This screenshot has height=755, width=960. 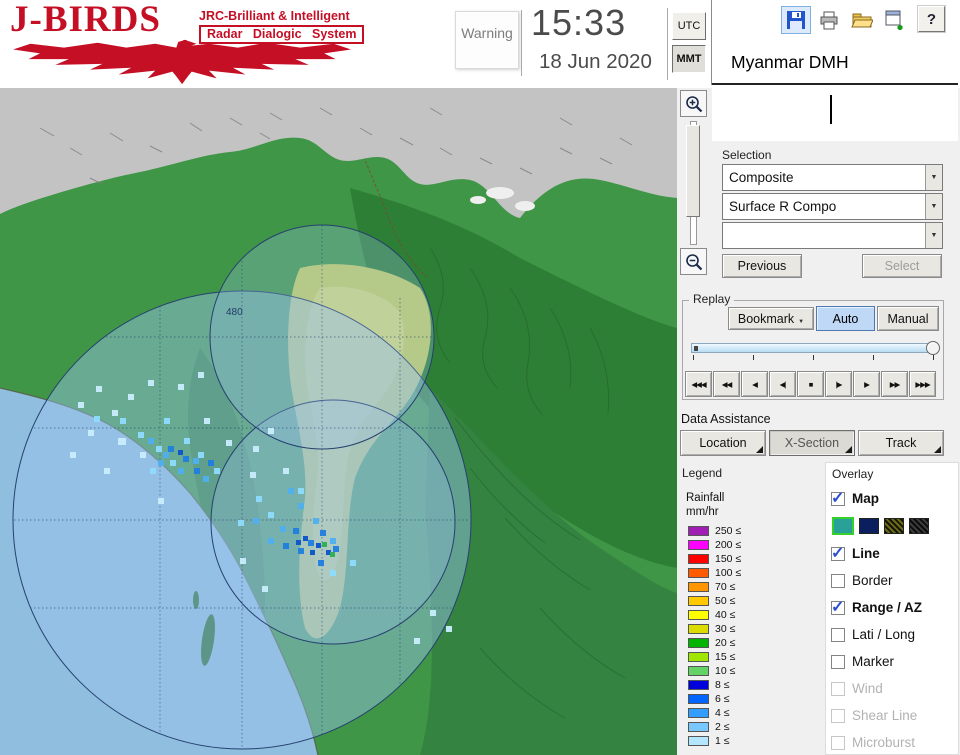 I want to click on legend-entry: 8 ≤, so click(x=714, y=685).